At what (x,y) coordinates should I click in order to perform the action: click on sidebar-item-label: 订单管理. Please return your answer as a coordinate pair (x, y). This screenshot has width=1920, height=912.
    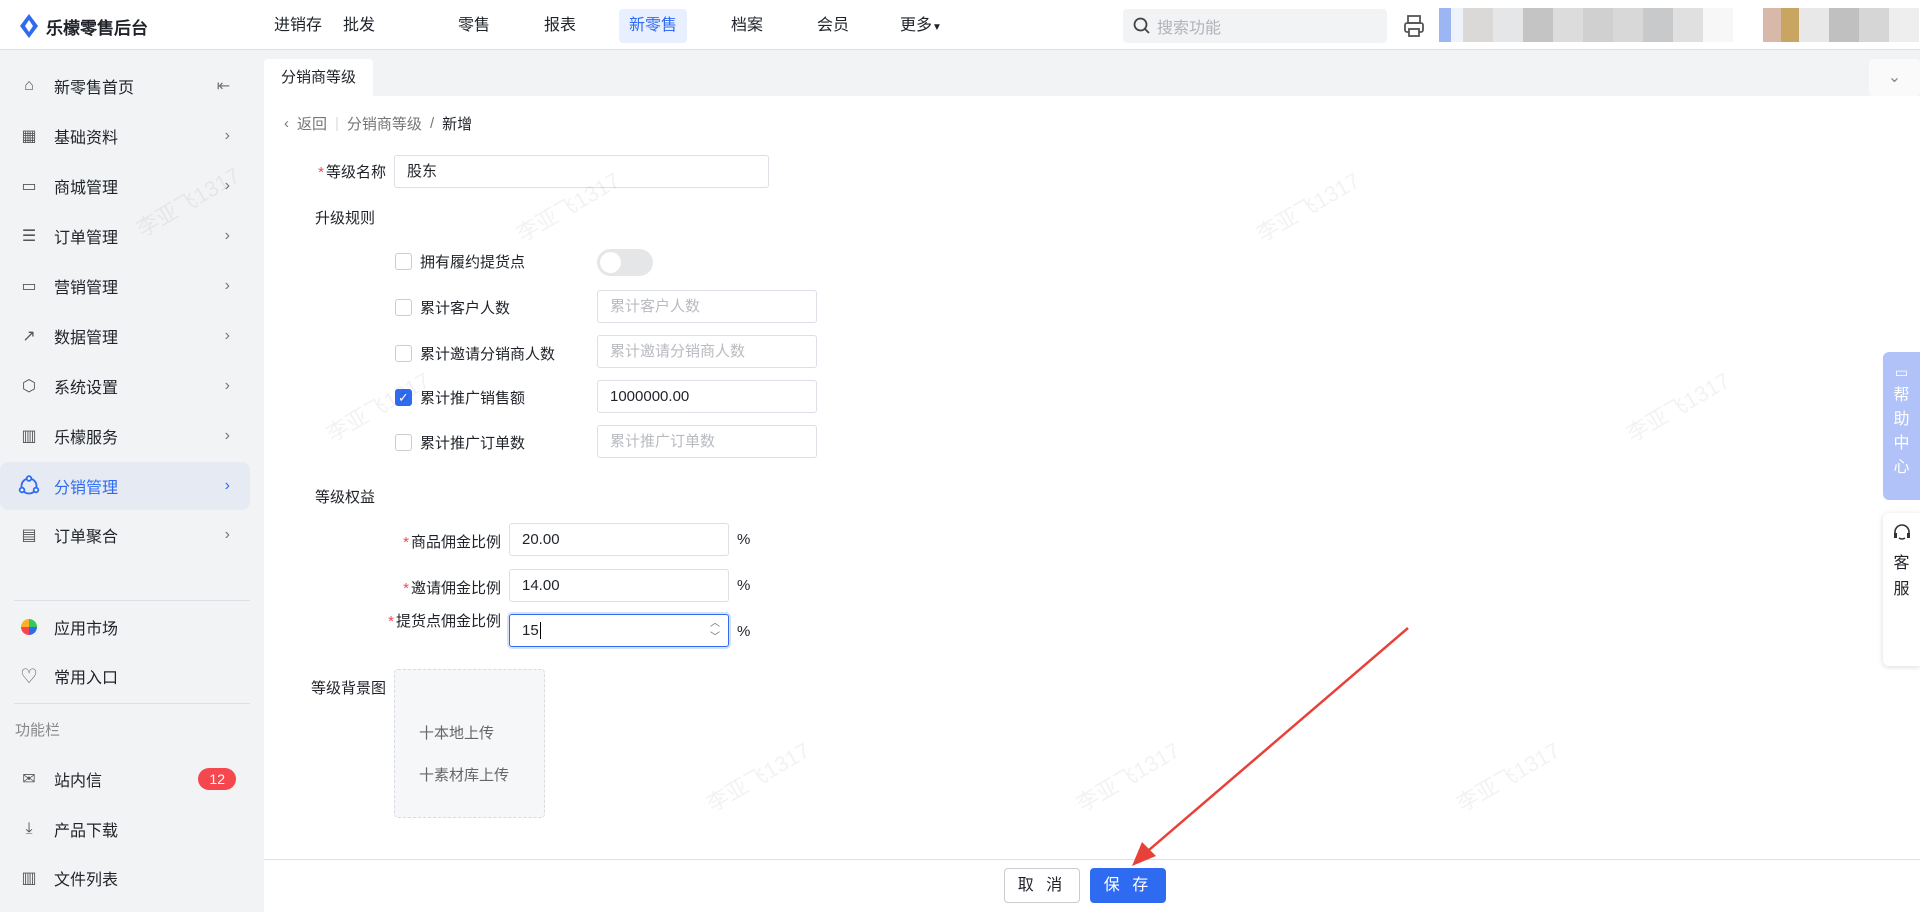
    Looking at the image, I should click on (86, 238).